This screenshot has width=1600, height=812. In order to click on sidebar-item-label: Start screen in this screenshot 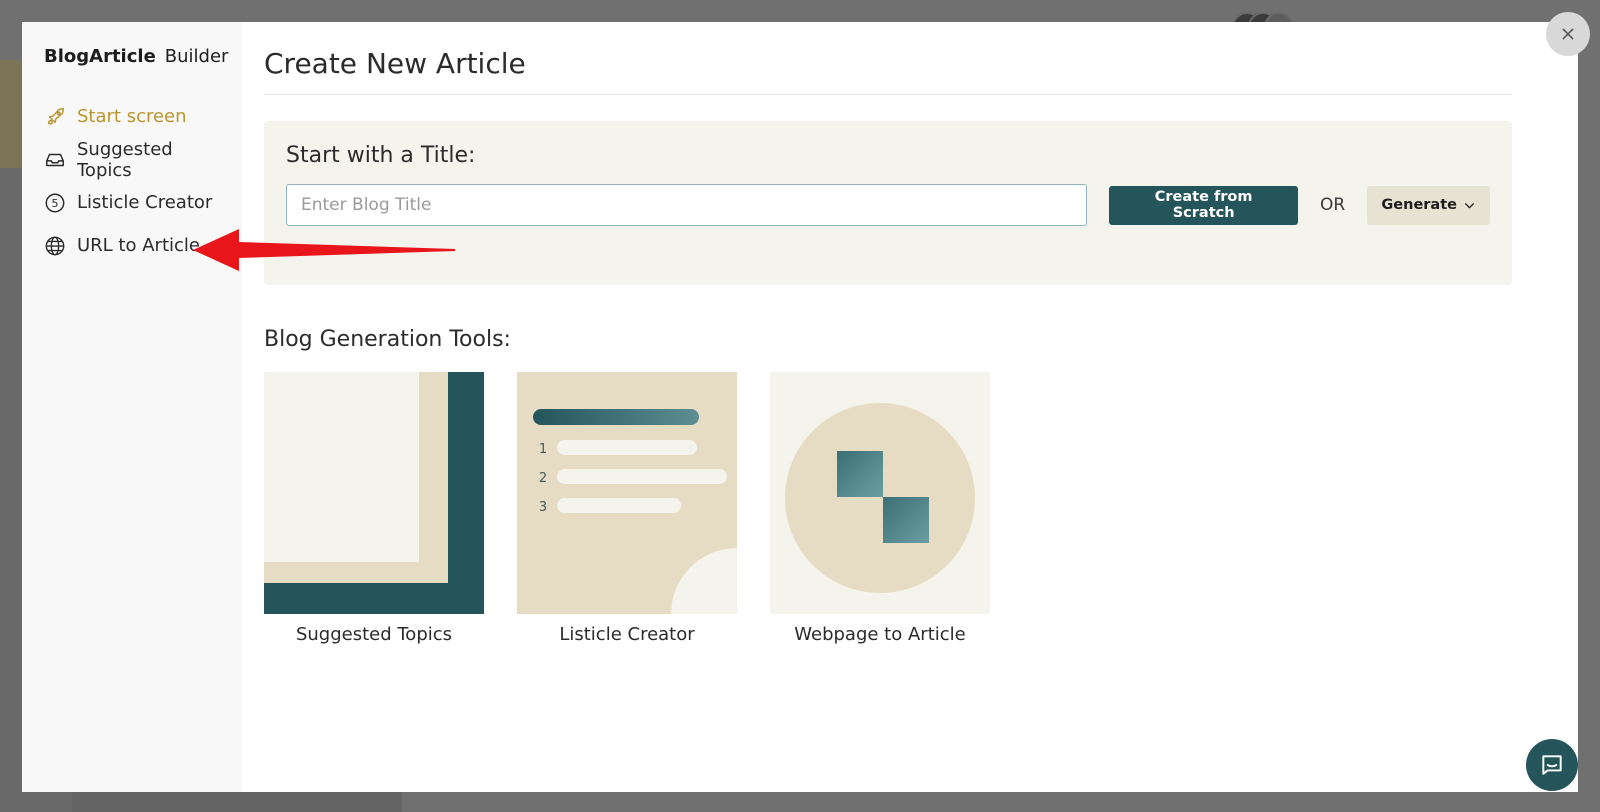, I will do `click(132, 116)`.